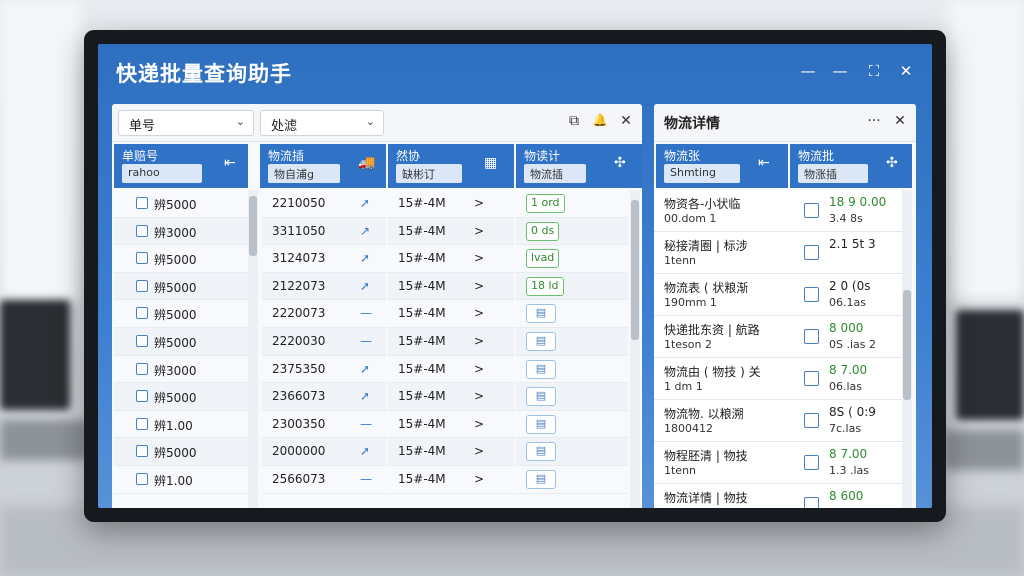  I want to click on detail-row: 秘接清圈 | 标涉 1tenn 2.1 5t 3, so click(779, 253).